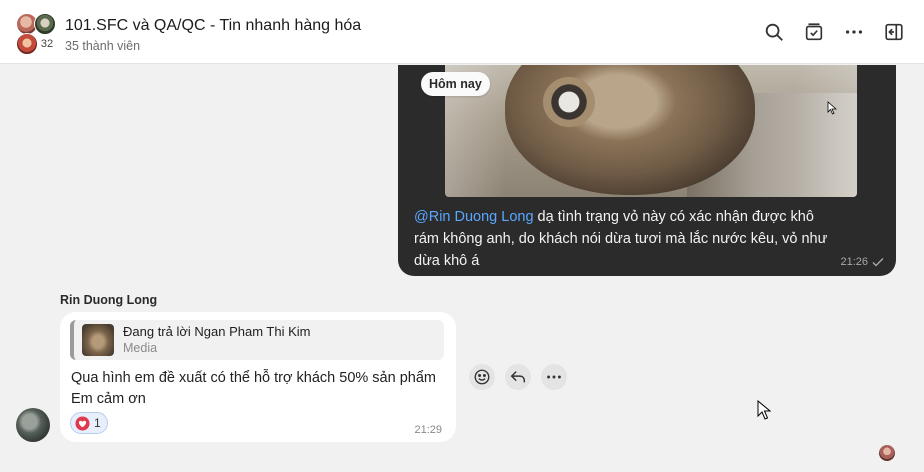 The width and height of the screenshot is (924, 472). I want to click on more-icon, so click(854, 32).